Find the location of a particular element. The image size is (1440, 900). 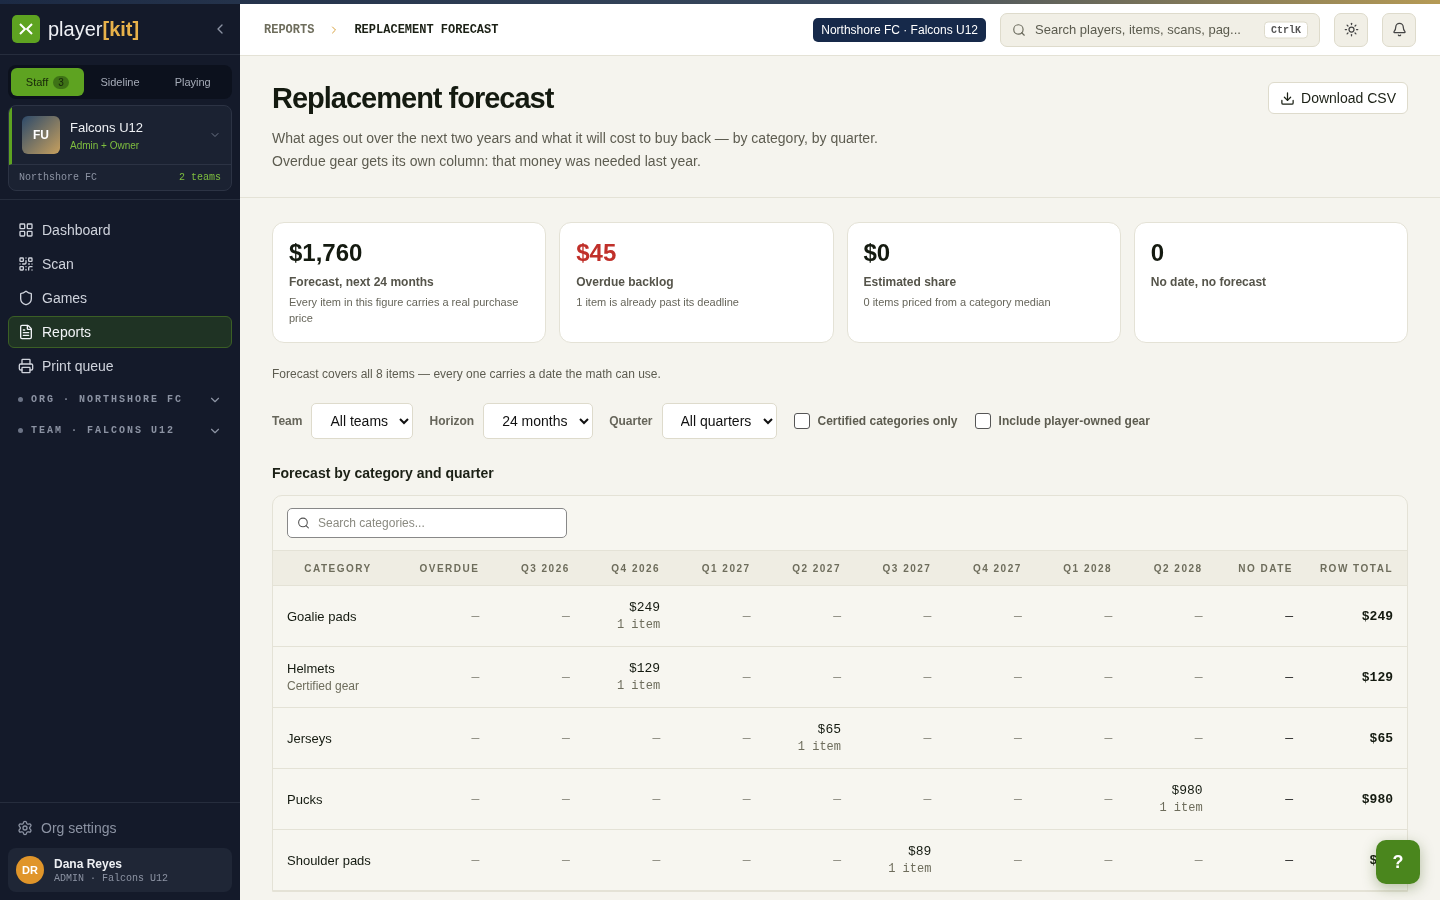

breadcrumb-item: REPORTS is located at coordinates (289, 29).